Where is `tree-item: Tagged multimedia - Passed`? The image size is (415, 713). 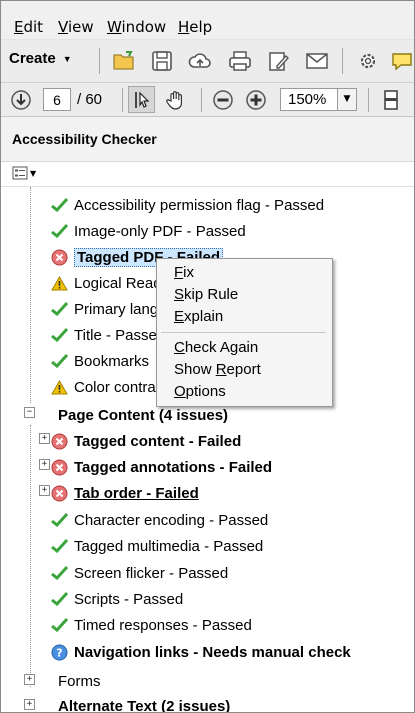
tree-item: Tagged multimedia - Passed is located at coordinates (157, 546).